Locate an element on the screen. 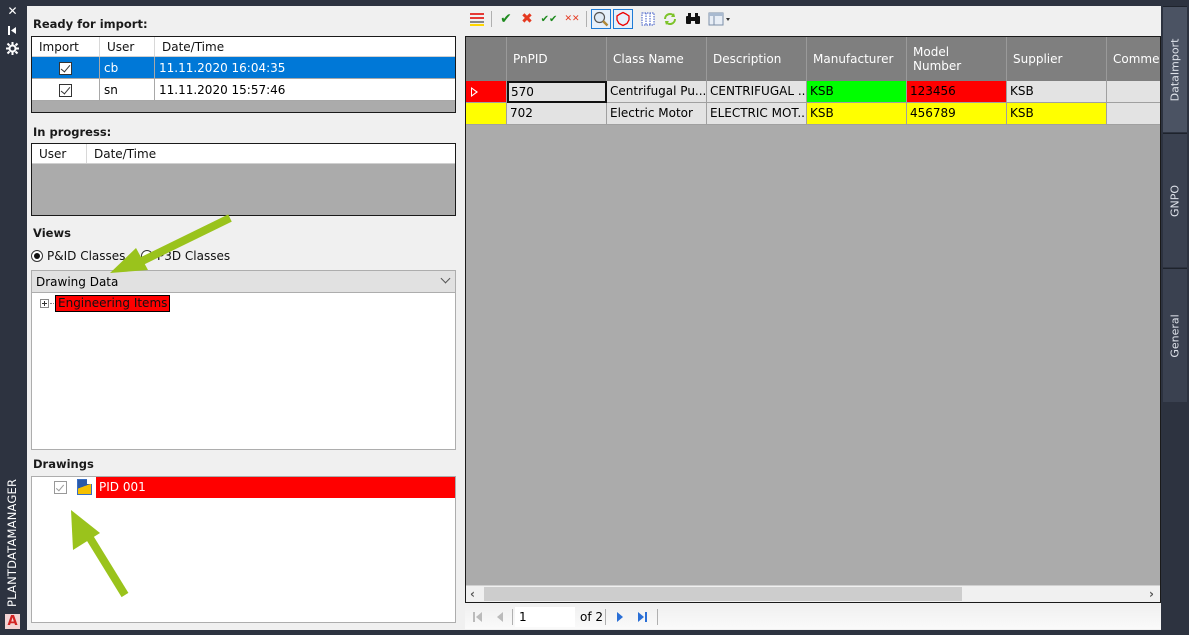 This screenshot has width=1189, height=635. list-item: PID 001 is located at coordinates (243, 487).